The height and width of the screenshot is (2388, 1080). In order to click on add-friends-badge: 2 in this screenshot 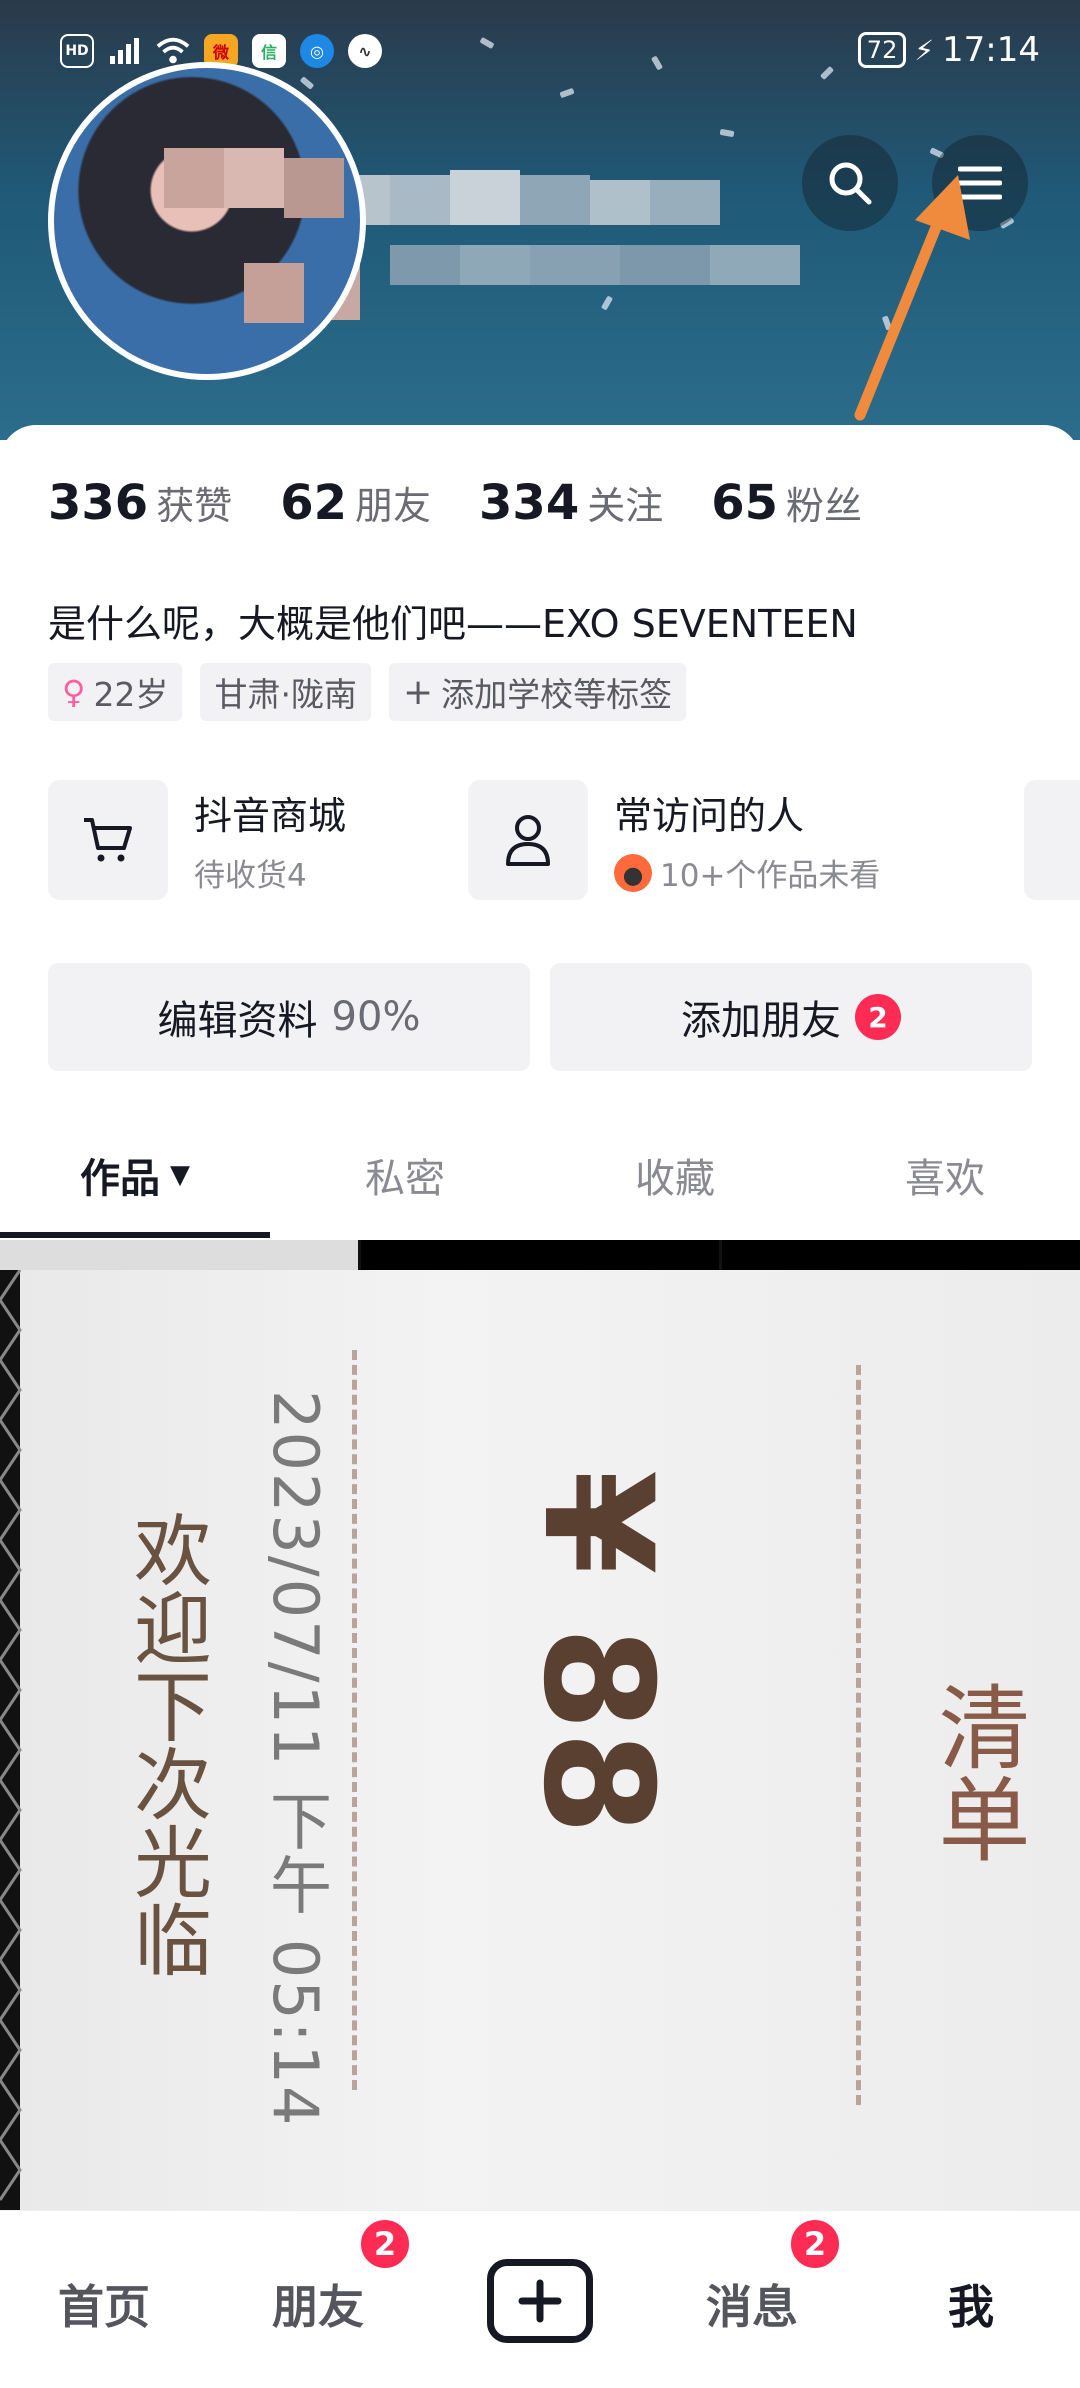, I will do `click(878, 1017)`.